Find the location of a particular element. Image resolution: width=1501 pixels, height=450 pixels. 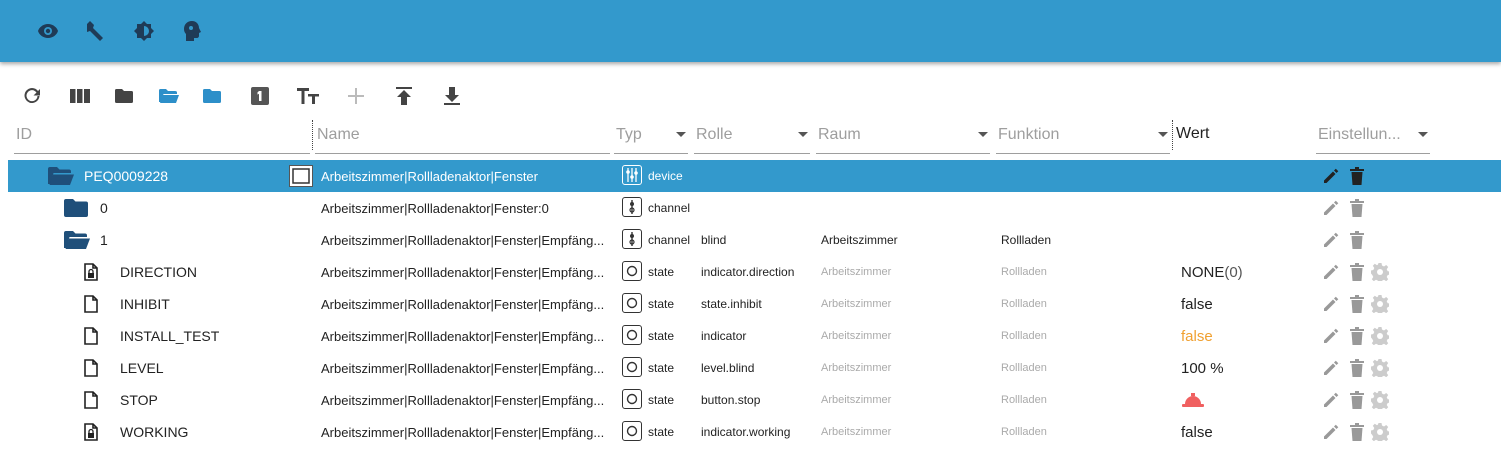

row-id: 1 is located at coordinates (207, 240).